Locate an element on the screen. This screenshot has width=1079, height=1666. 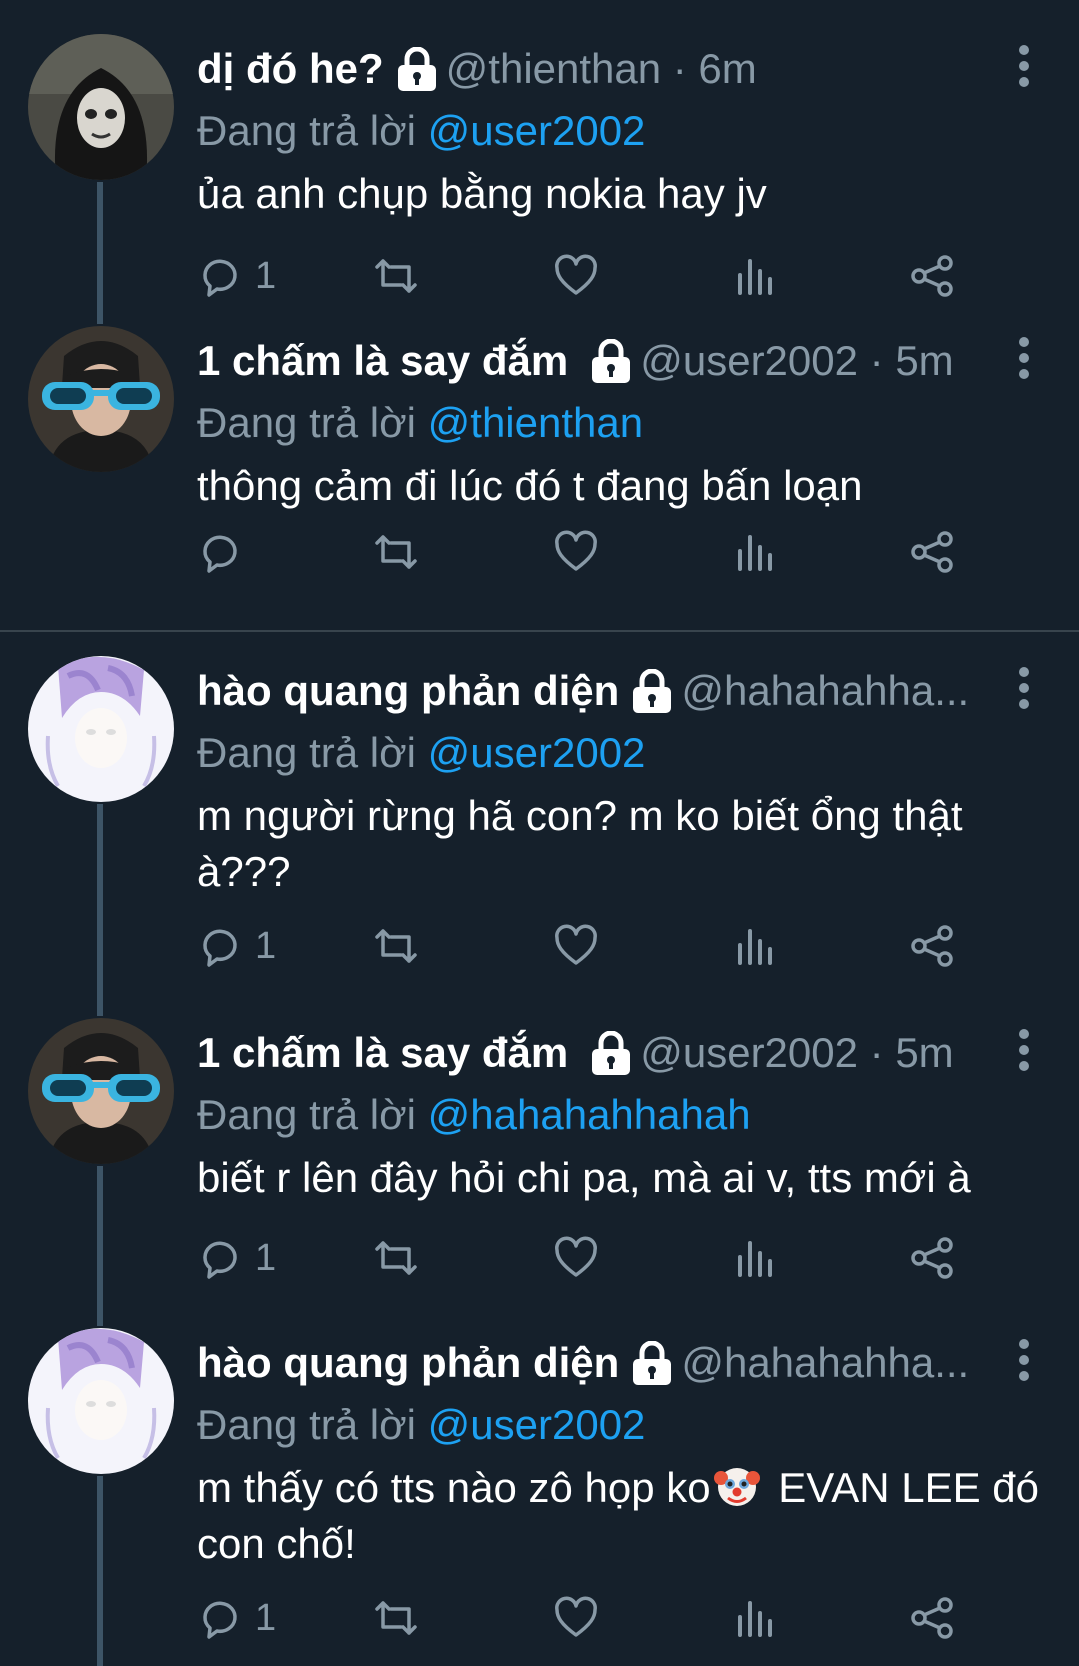
replying-to: Đang trả lời @user2002 is located at coordinates (618, 753).